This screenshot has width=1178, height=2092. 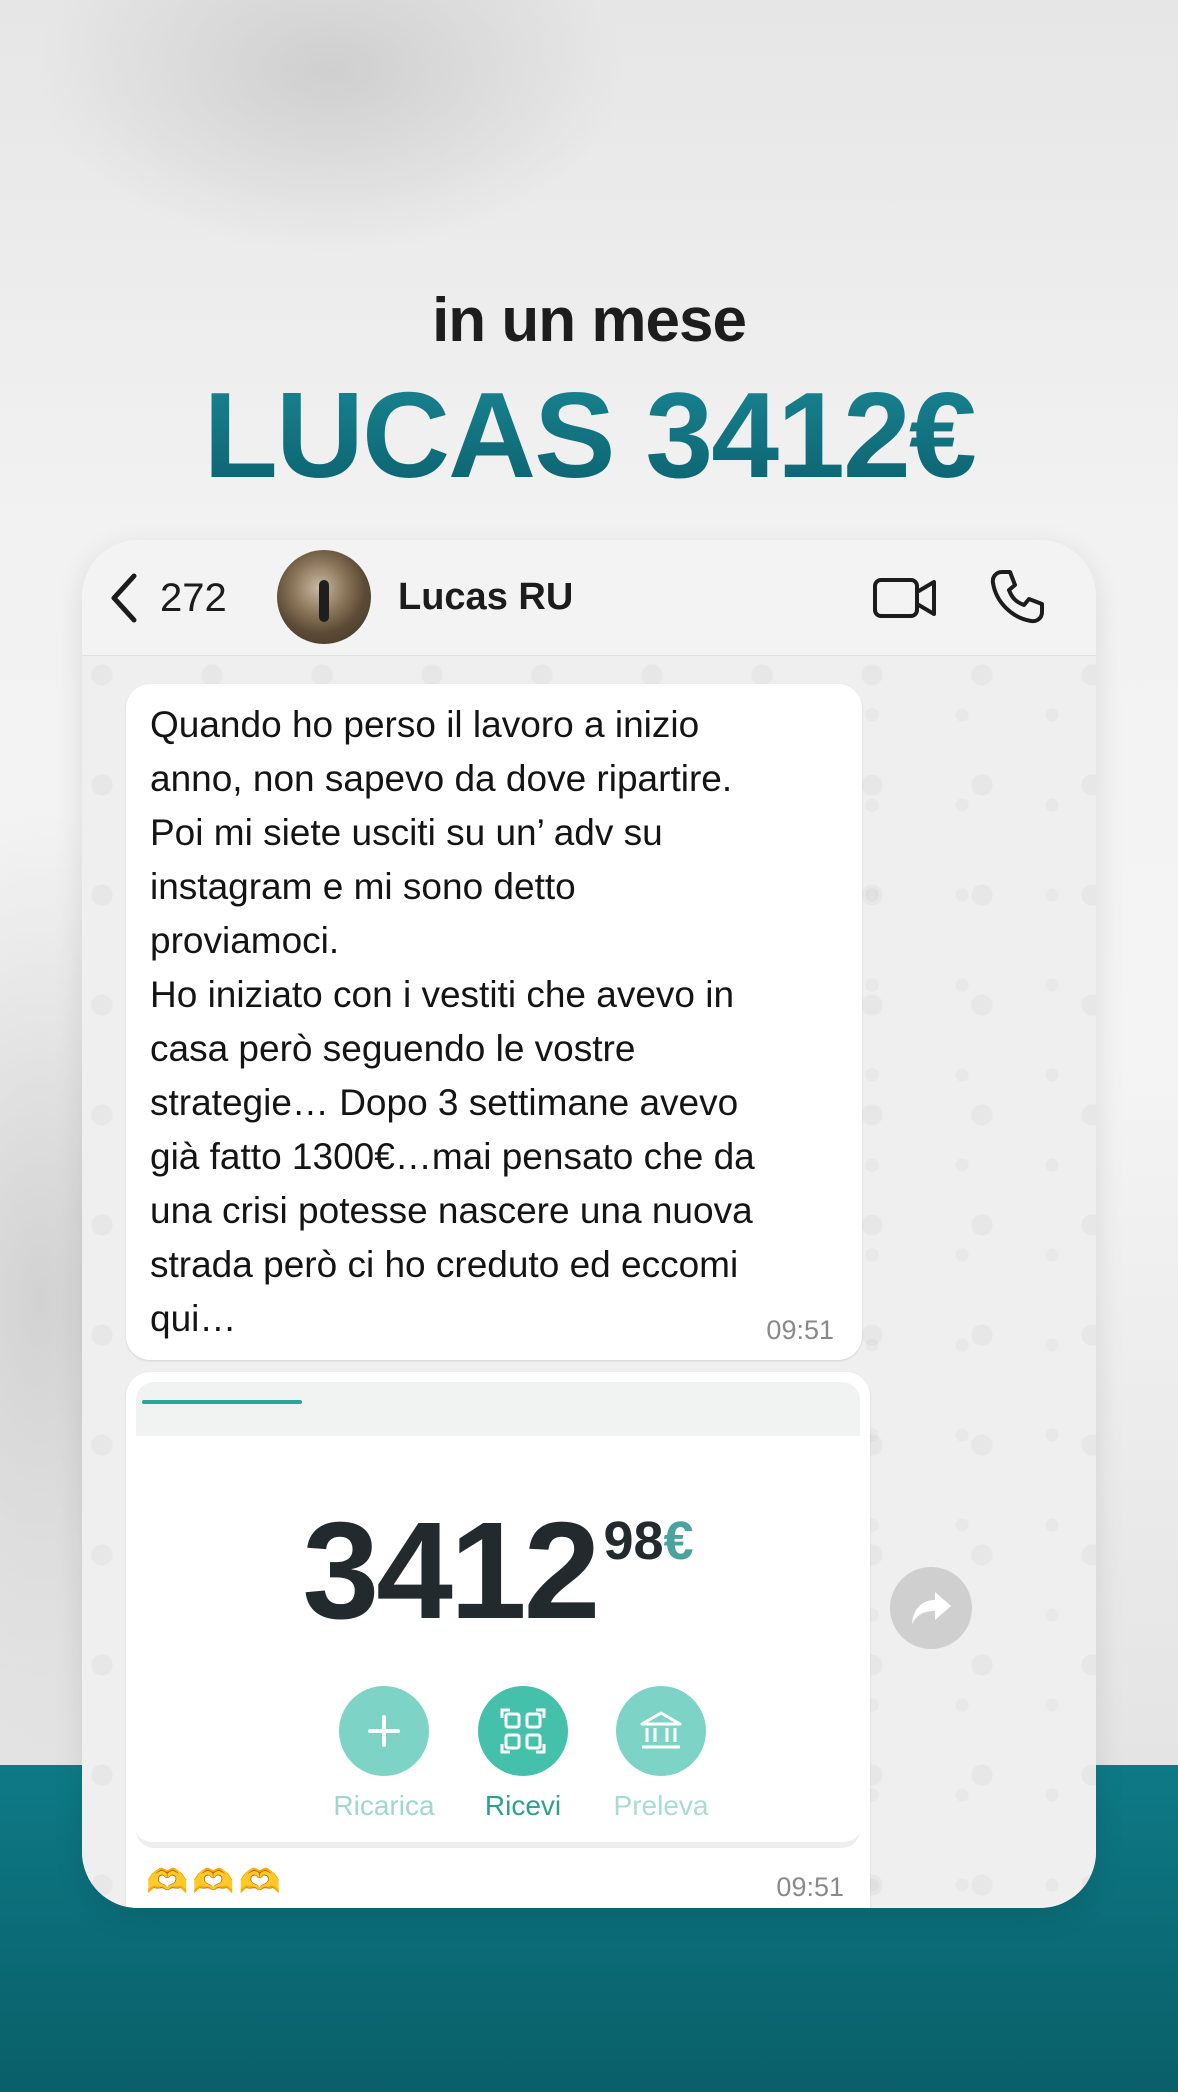 What do you see at coordinates (661, 1805) in the screenshot?
I see `action-preleva-label: Preleva` at bounding box center [661, 1805].